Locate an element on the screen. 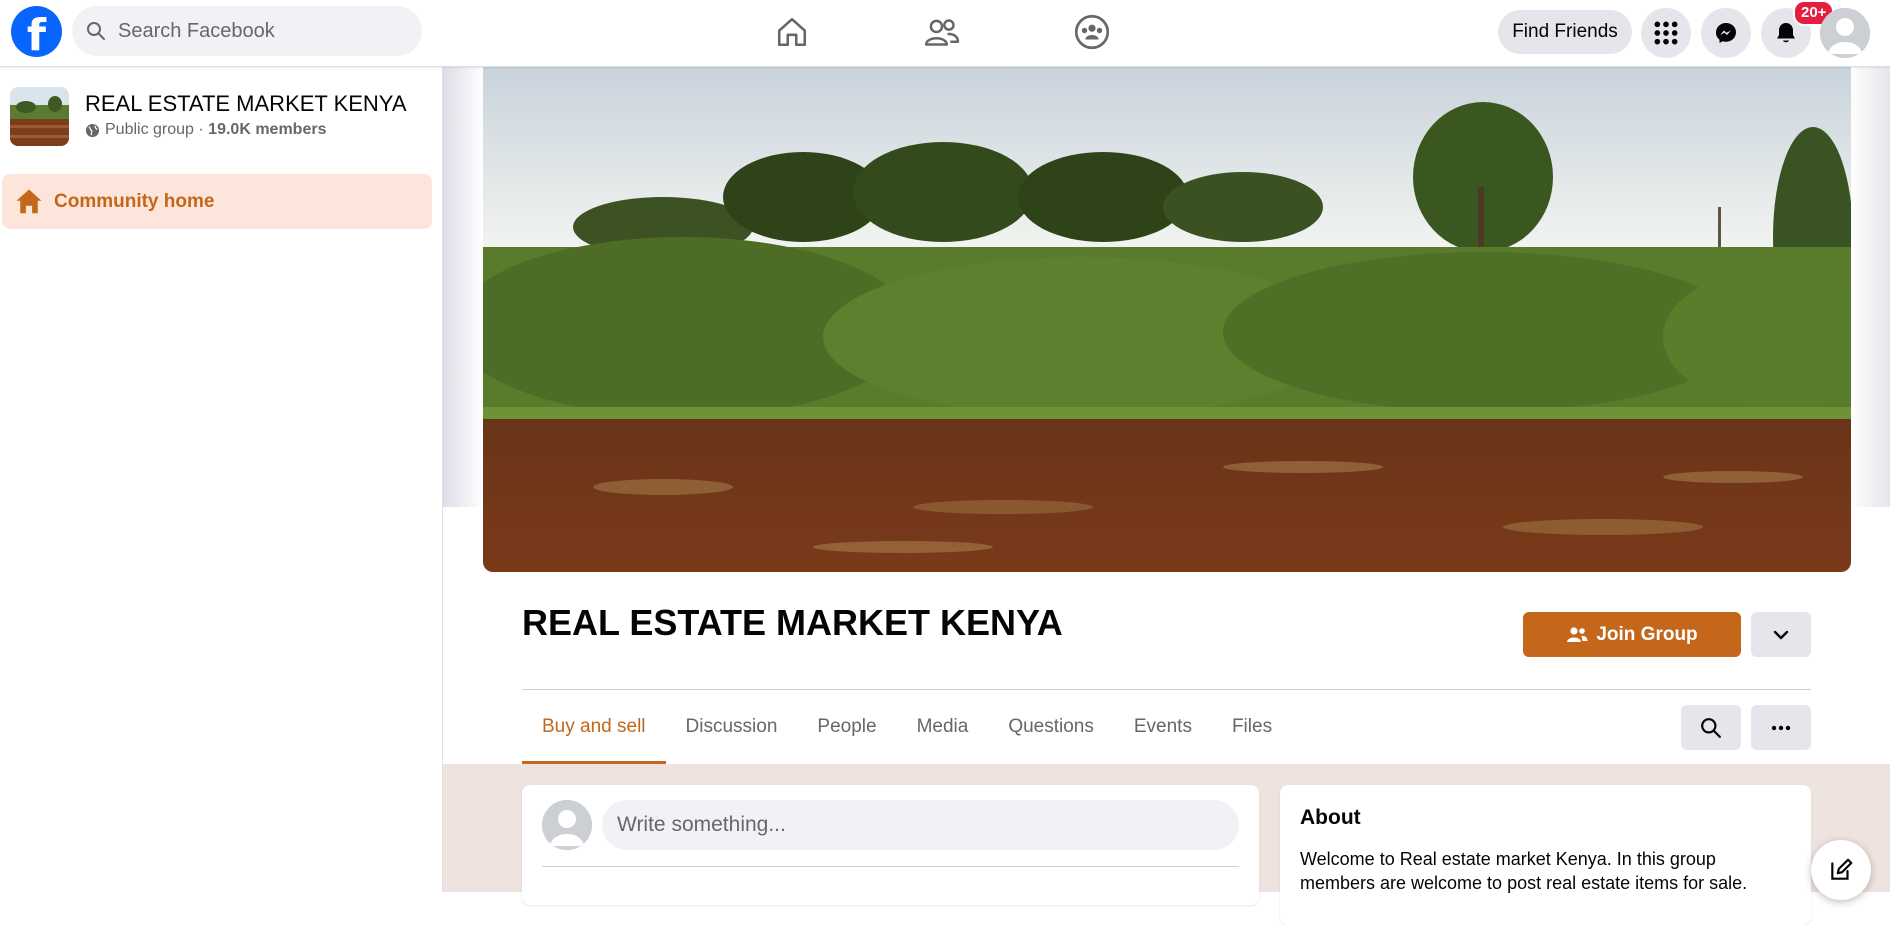 The height and width of the screenshot is (925, 1890). page-title: REAL ESTATE MARKET KENYA is located at coordinates (792, 622).